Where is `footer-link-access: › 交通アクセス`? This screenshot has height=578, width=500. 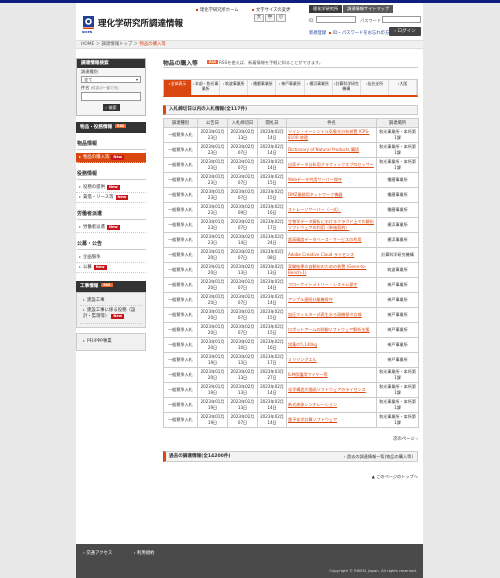 footer-link-access: › 交通アクセス is located at coordinates (102, 553).